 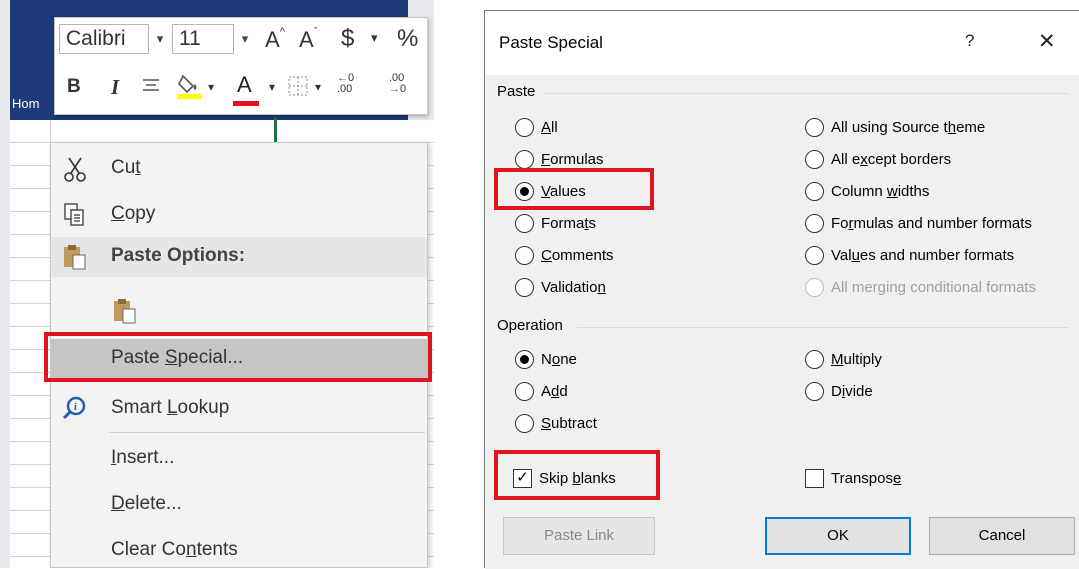 What do you see at coordinates (298, 88) in the screenshot?
I see `borders-icon` at bounding box center [298, 88].